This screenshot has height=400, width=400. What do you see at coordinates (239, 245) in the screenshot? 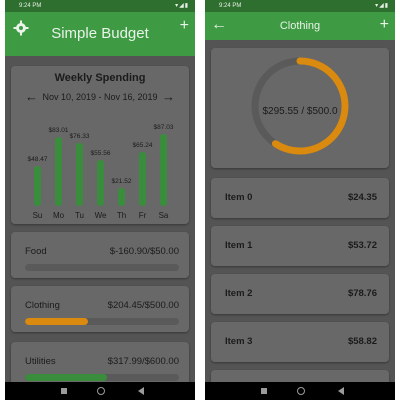
I see `item-name: Item 1` at bounding box center [239, 245].